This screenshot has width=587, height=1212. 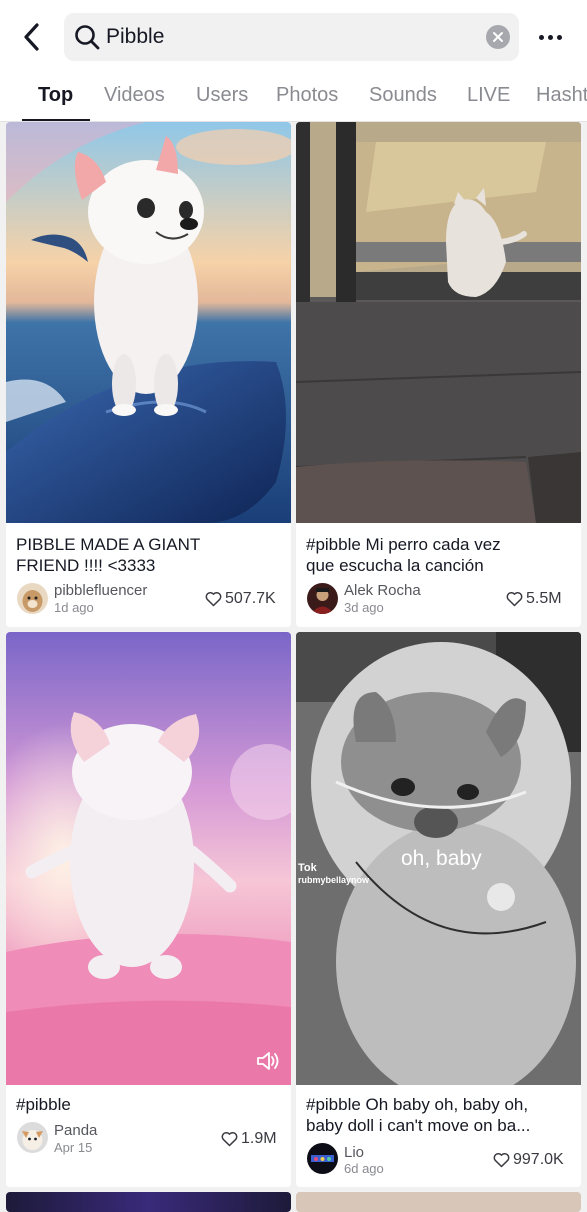 I want to click on like-count: 507.7K, so click(x=240, y=599).